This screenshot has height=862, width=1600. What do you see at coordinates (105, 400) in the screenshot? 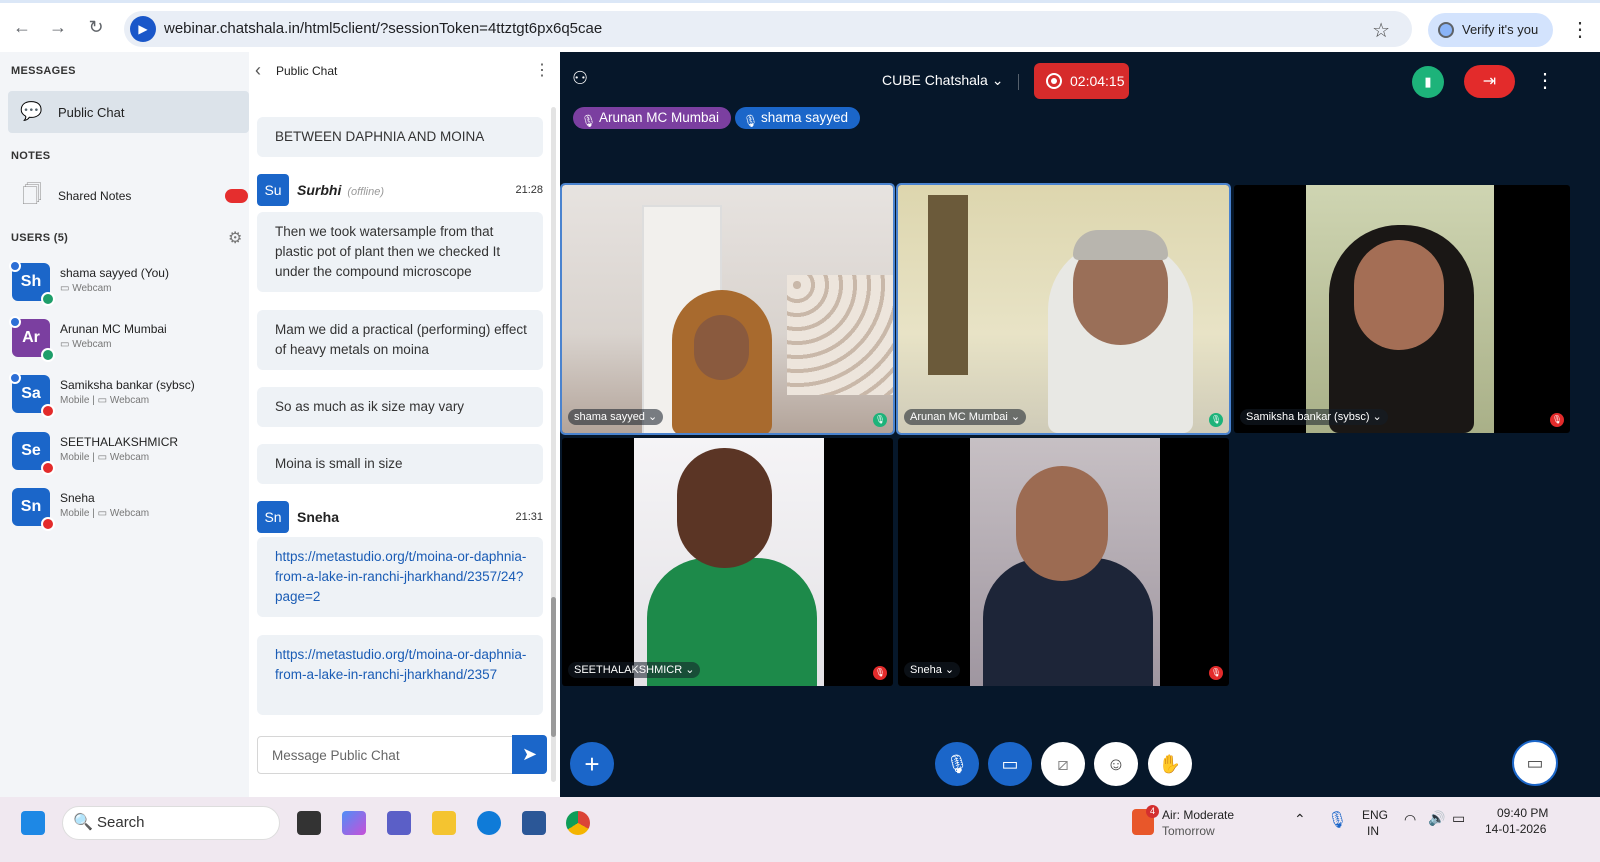
I see `user-device: Mobile | ▭ Webcam` at bounding box center [105, 400].